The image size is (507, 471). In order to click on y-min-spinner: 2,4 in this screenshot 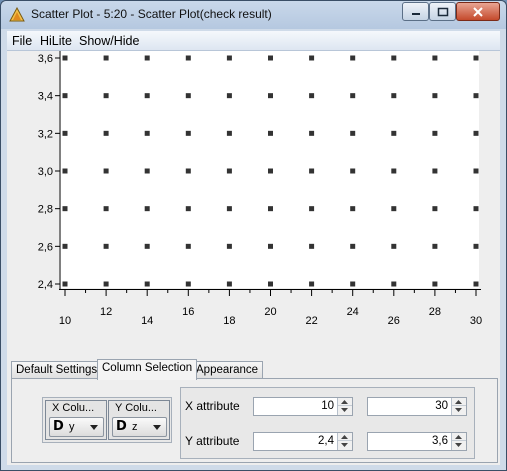, I will do `click(303, 441)`.